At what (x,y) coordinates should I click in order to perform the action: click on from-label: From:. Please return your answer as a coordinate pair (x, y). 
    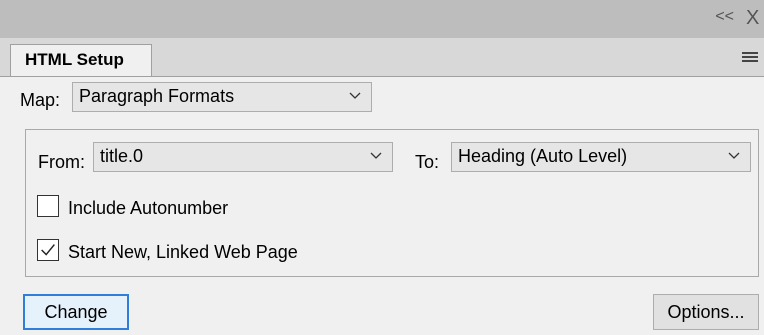
    Looking at the image, I should click on (61, 162).